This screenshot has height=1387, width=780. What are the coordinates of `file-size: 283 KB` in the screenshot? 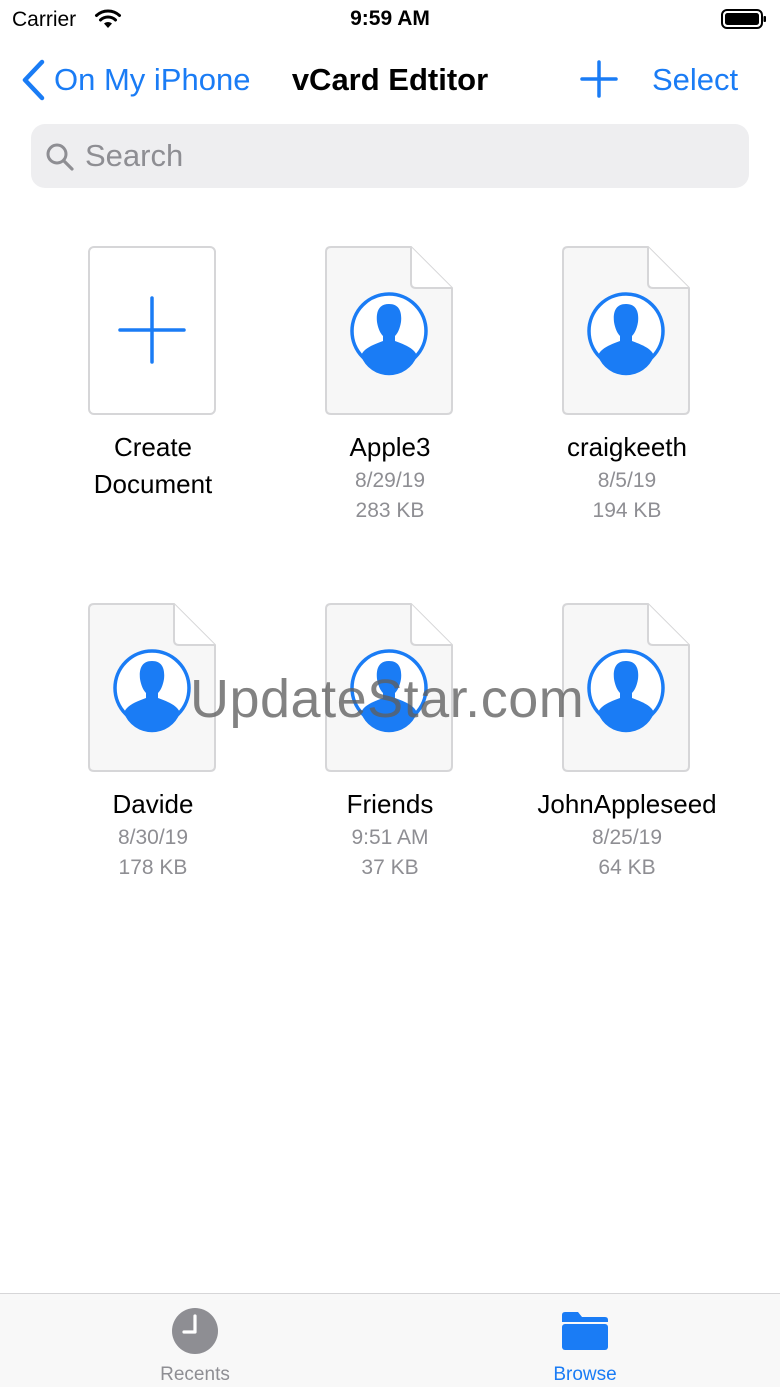 It's located at (390, 510).